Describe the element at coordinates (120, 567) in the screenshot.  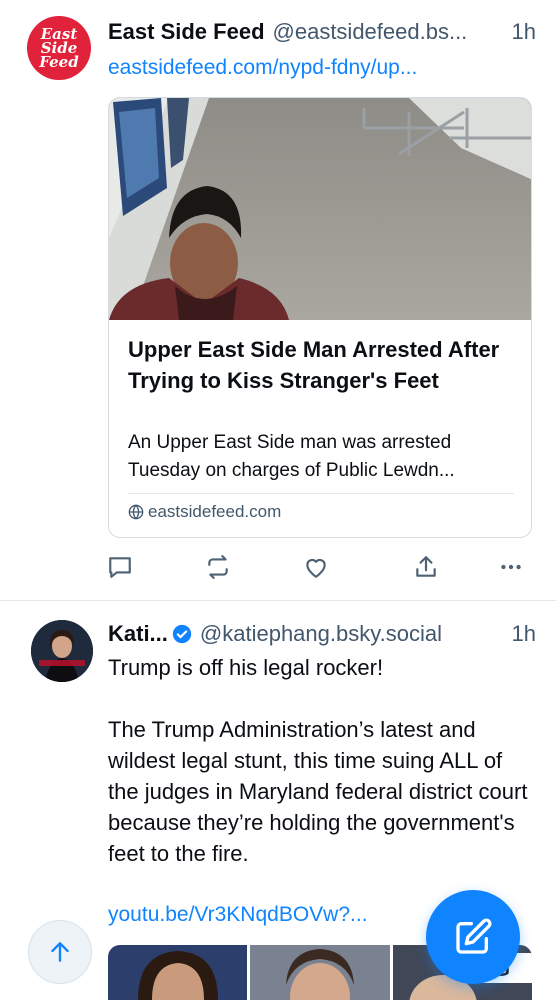
I see `reply-icon` at that location.